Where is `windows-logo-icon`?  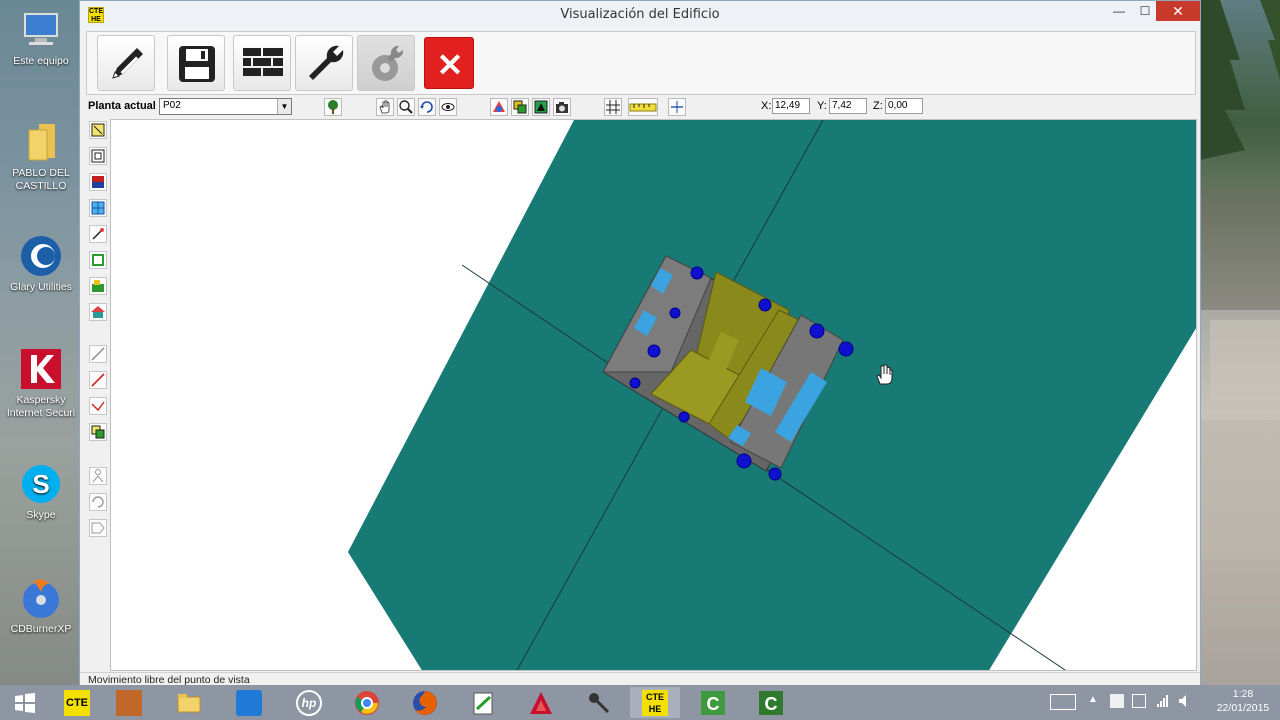
windows-logo-icon is located at coordinates (25, 703).